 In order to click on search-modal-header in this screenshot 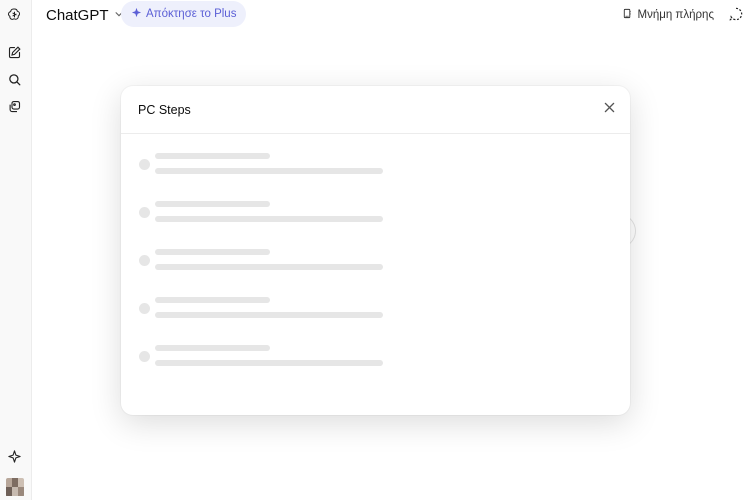, I will do `click(375, 110)`.